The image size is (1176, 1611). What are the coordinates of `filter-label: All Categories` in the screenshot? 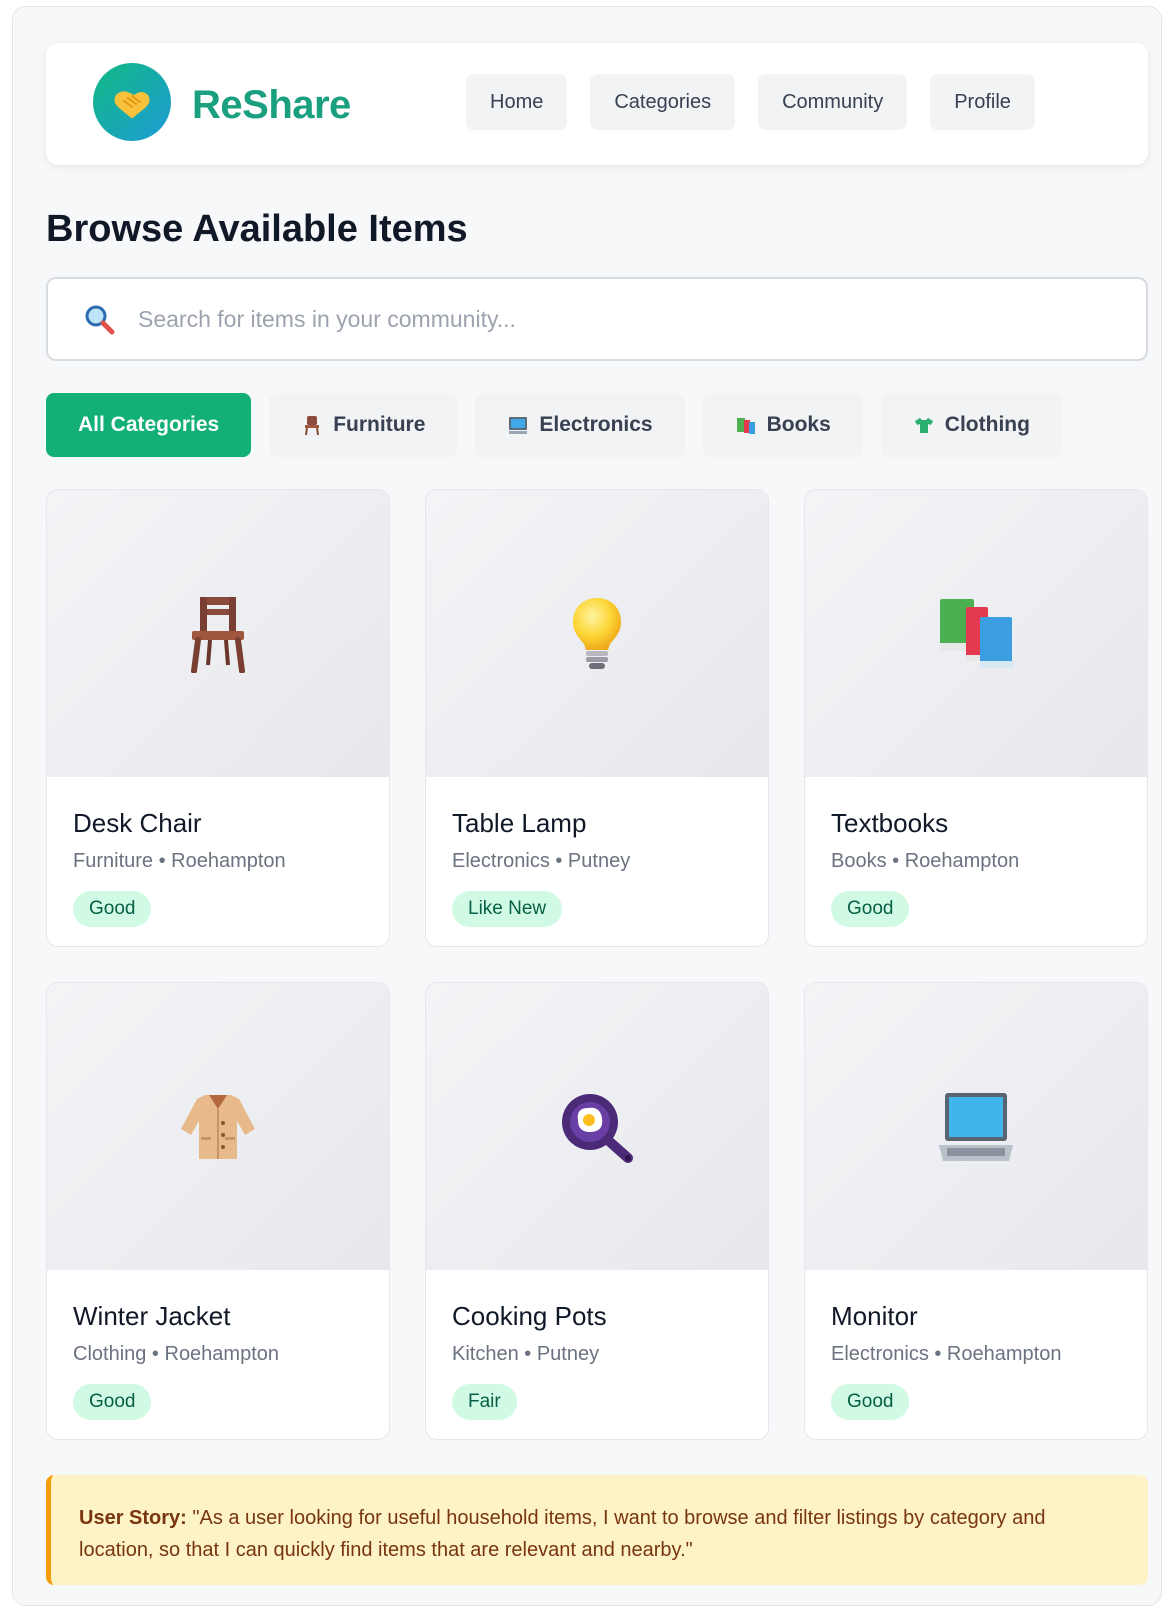 It's located at (149, 424).